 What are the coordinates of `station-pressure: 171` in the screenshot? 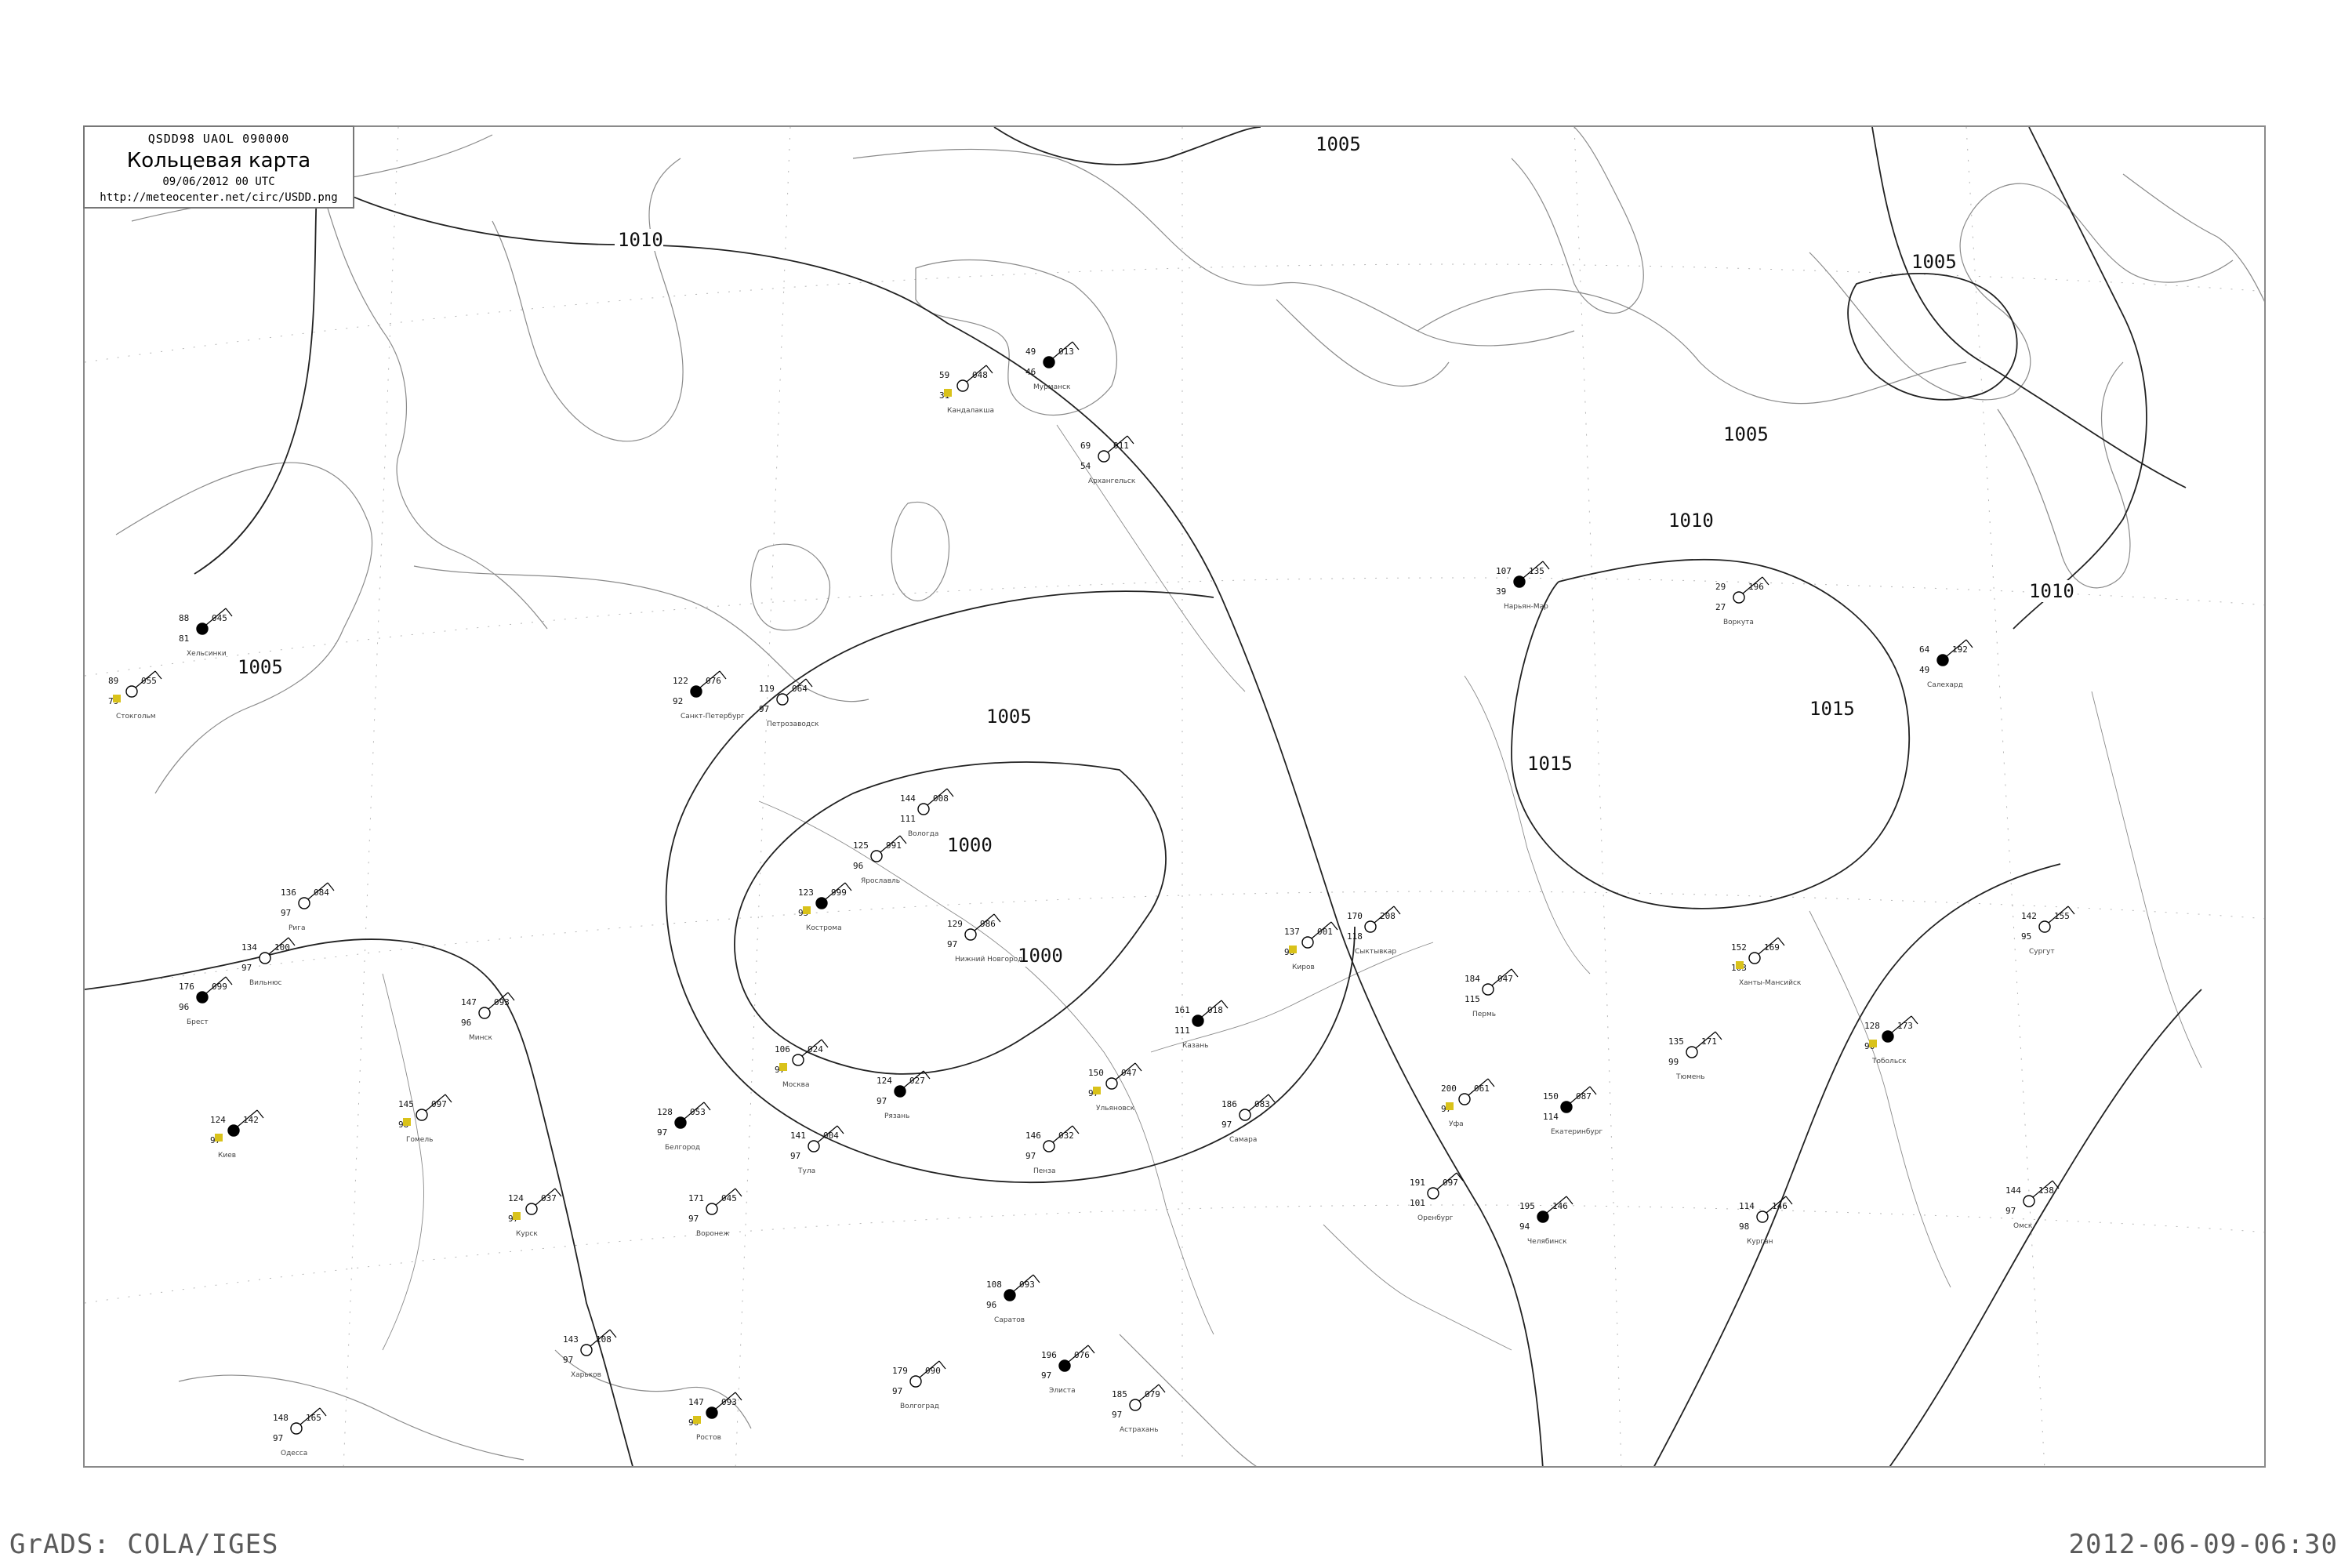 It's located at (1709, 1041).